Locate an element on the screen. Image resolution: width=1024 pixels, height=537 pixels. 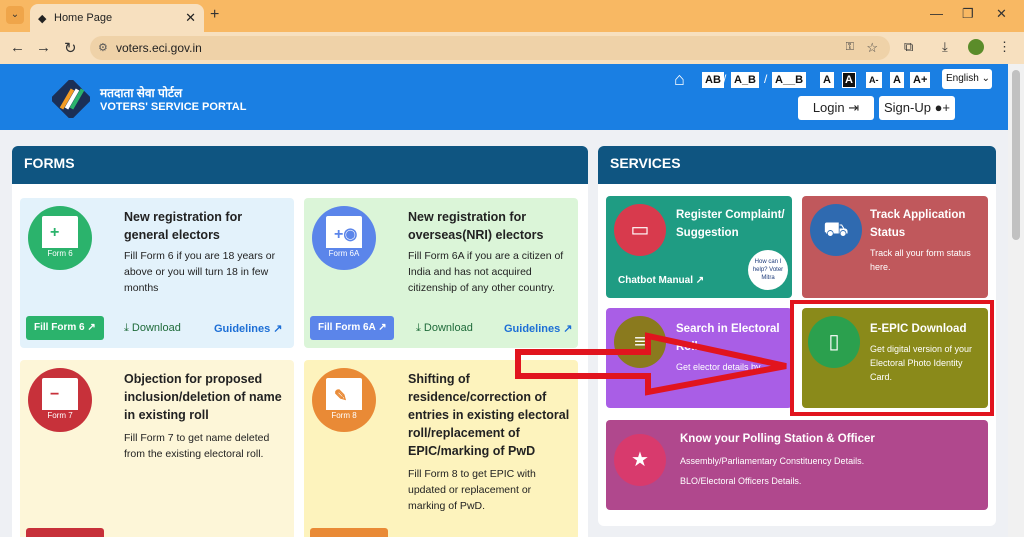
chatbot-manual-link: Chatbot Manual ↗ is located at coordinates (661, 281).